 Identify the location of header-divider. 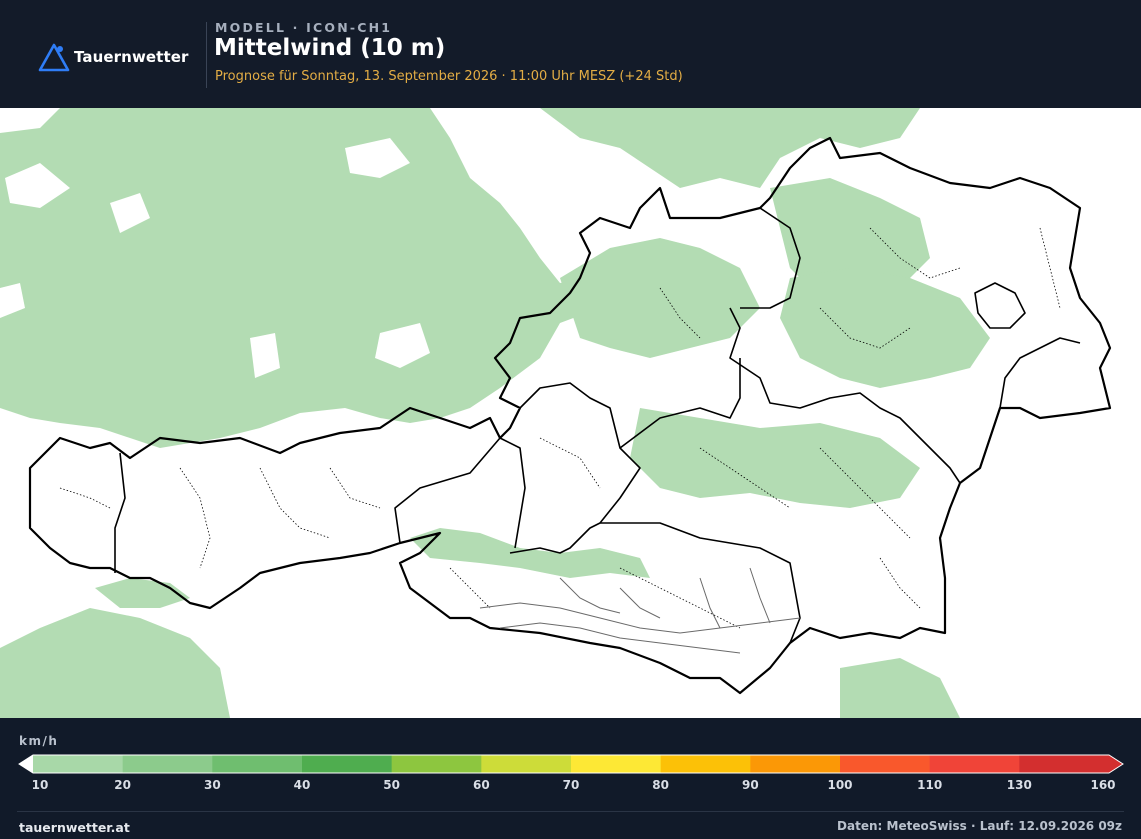
(206, 55).